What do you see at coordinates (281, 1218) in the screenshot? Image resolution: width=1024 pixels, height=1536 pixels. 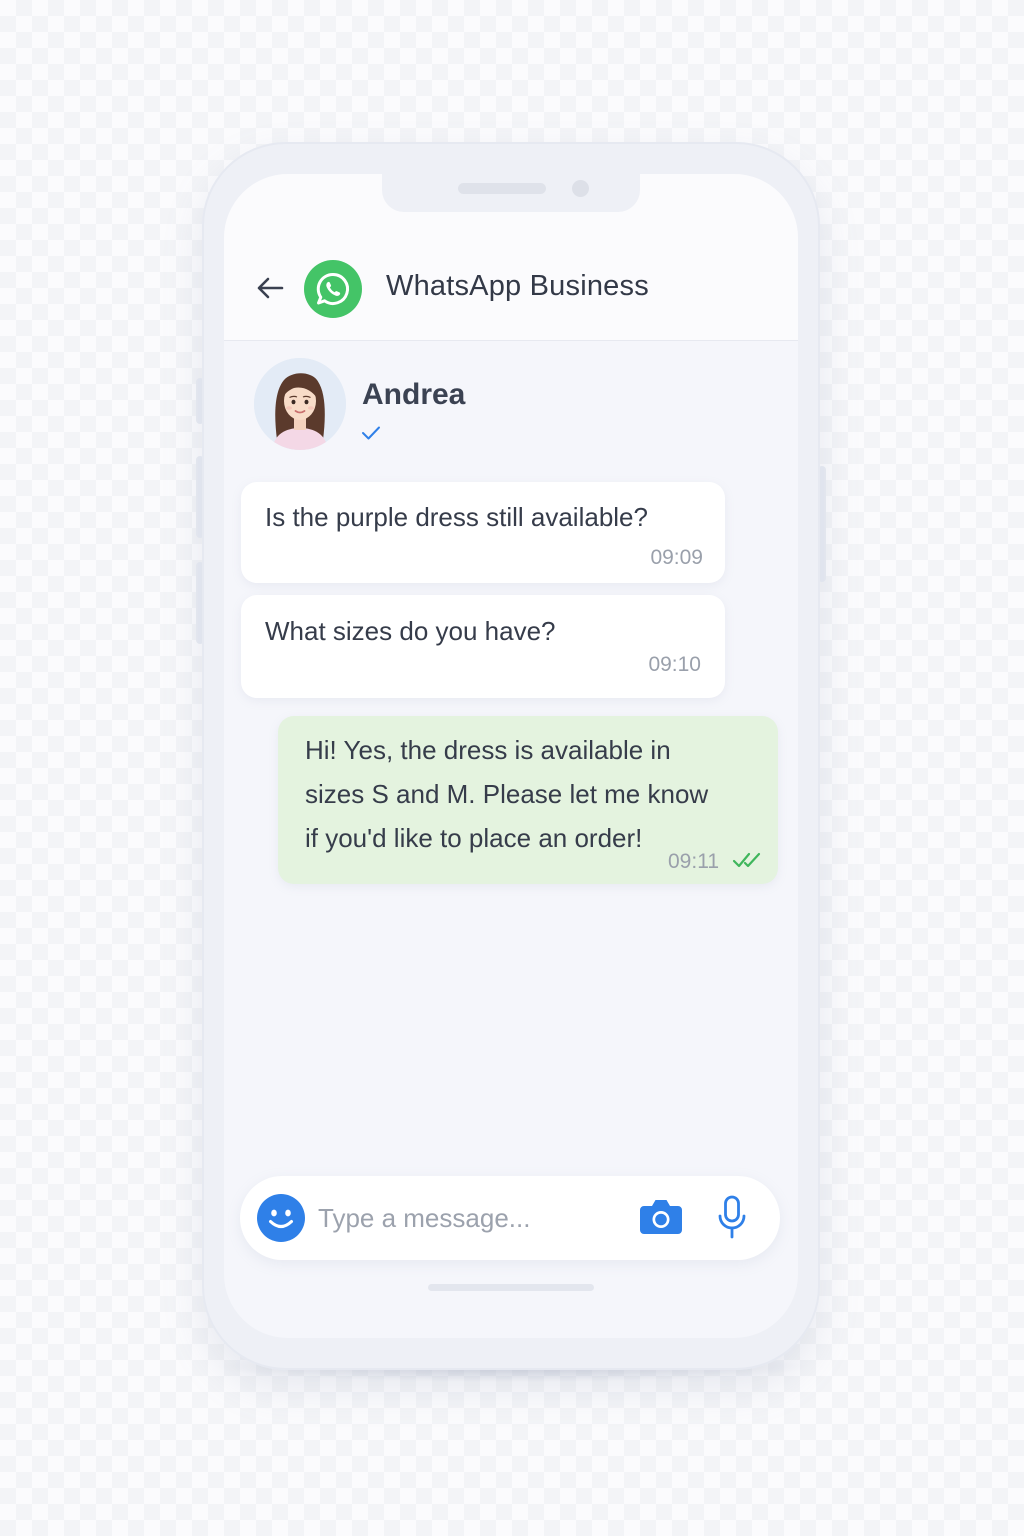 I see `smiley-icon` at bounding box center [281, 1218].